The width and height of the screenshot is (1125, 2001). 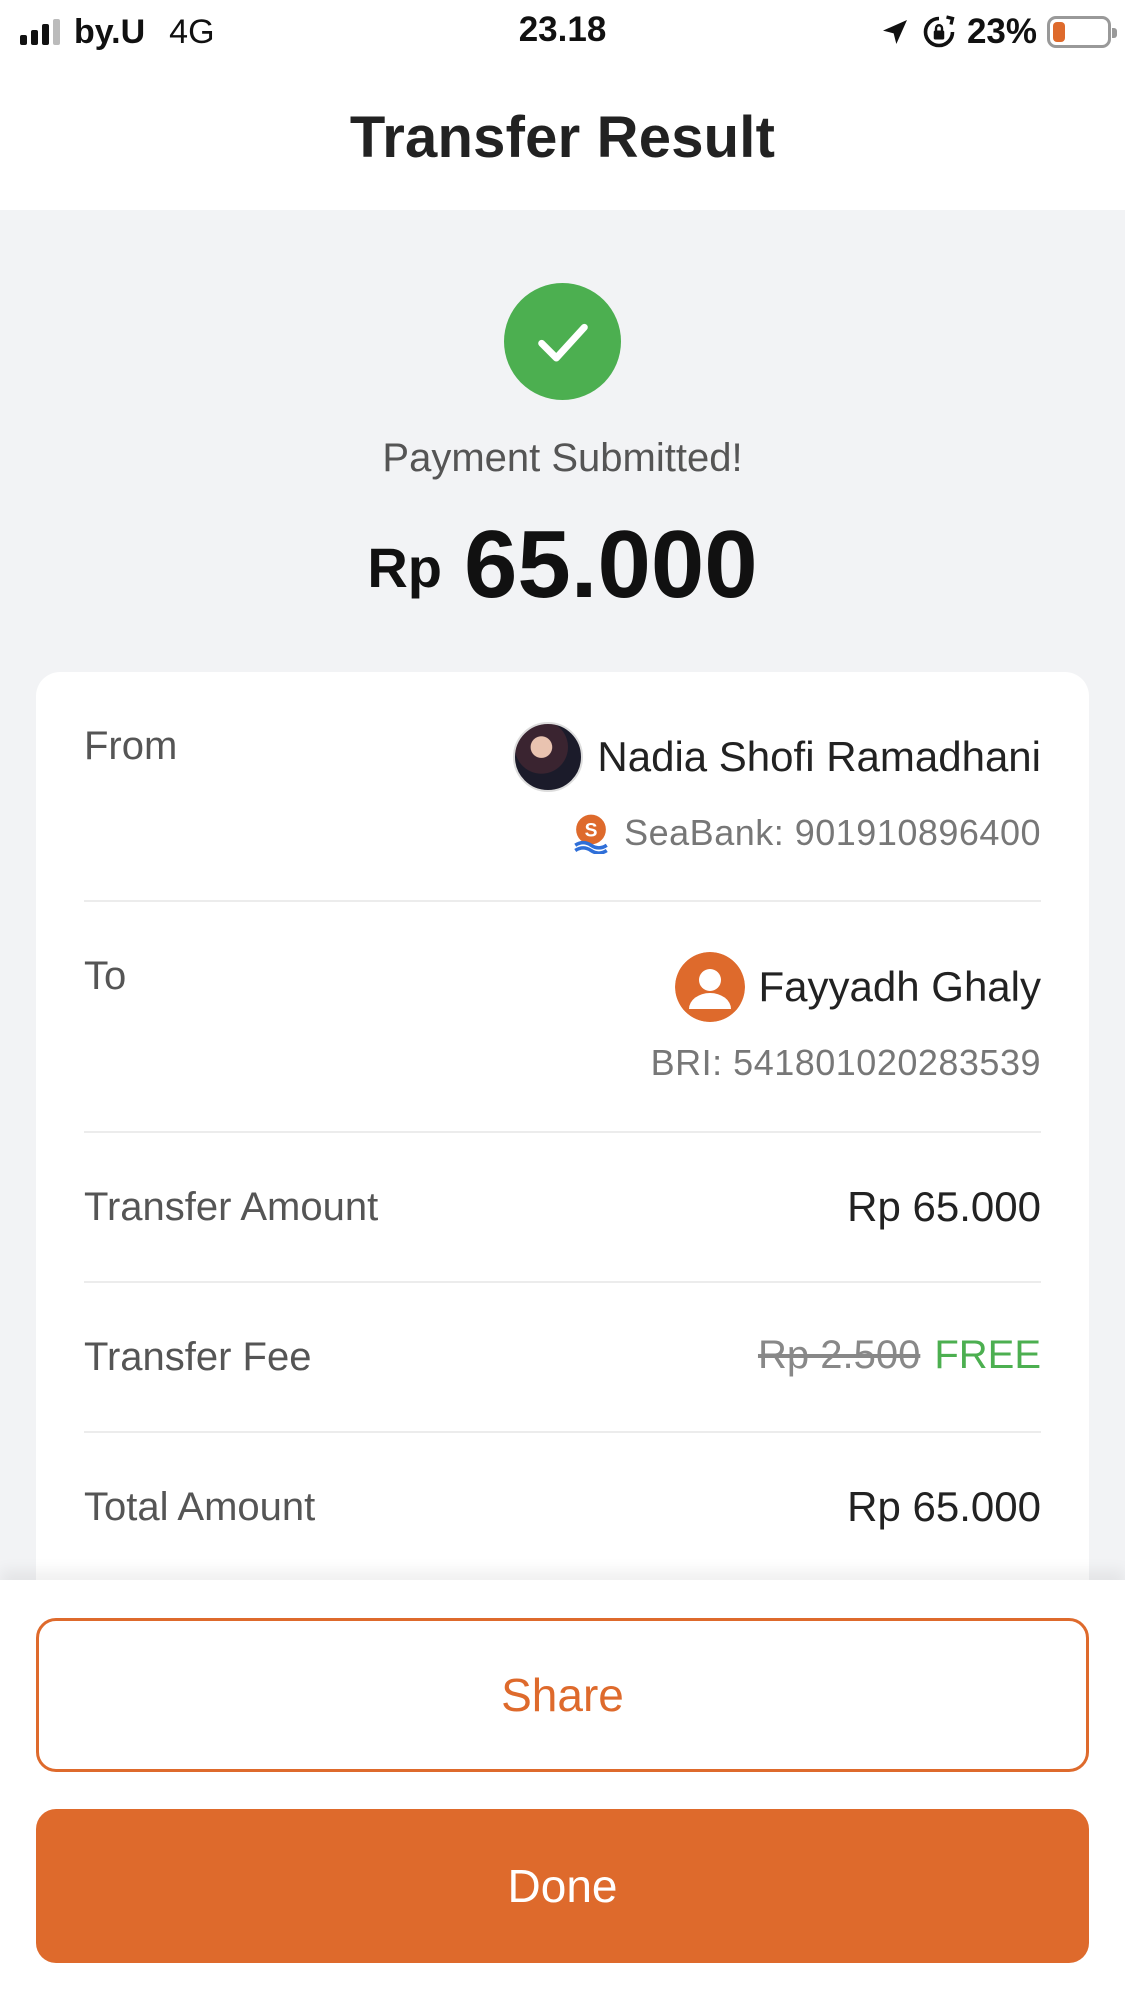 I want to click on from-party: Nadia Shofi Ramadhani, so click(x=777, y=757).